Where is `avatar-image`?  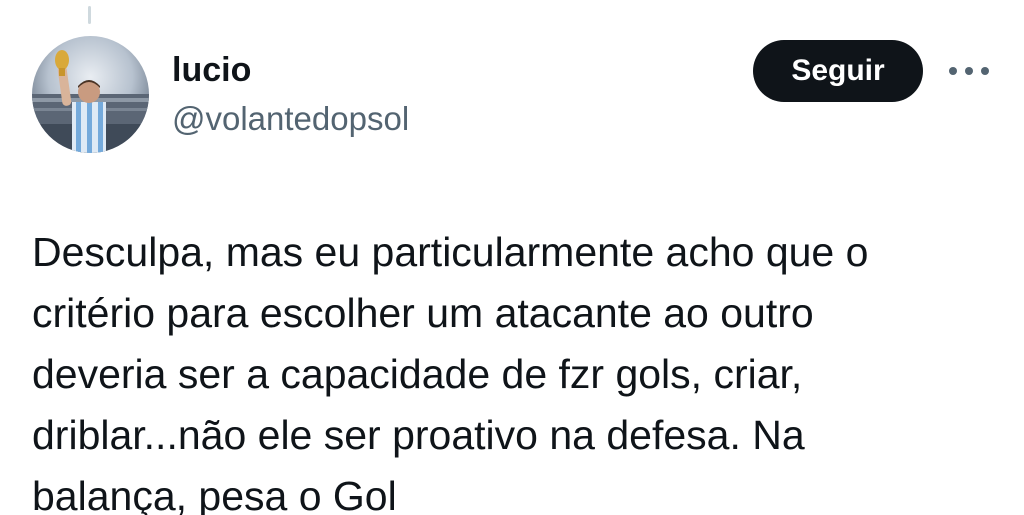
avatar-image is located at coordinates (90, 94).